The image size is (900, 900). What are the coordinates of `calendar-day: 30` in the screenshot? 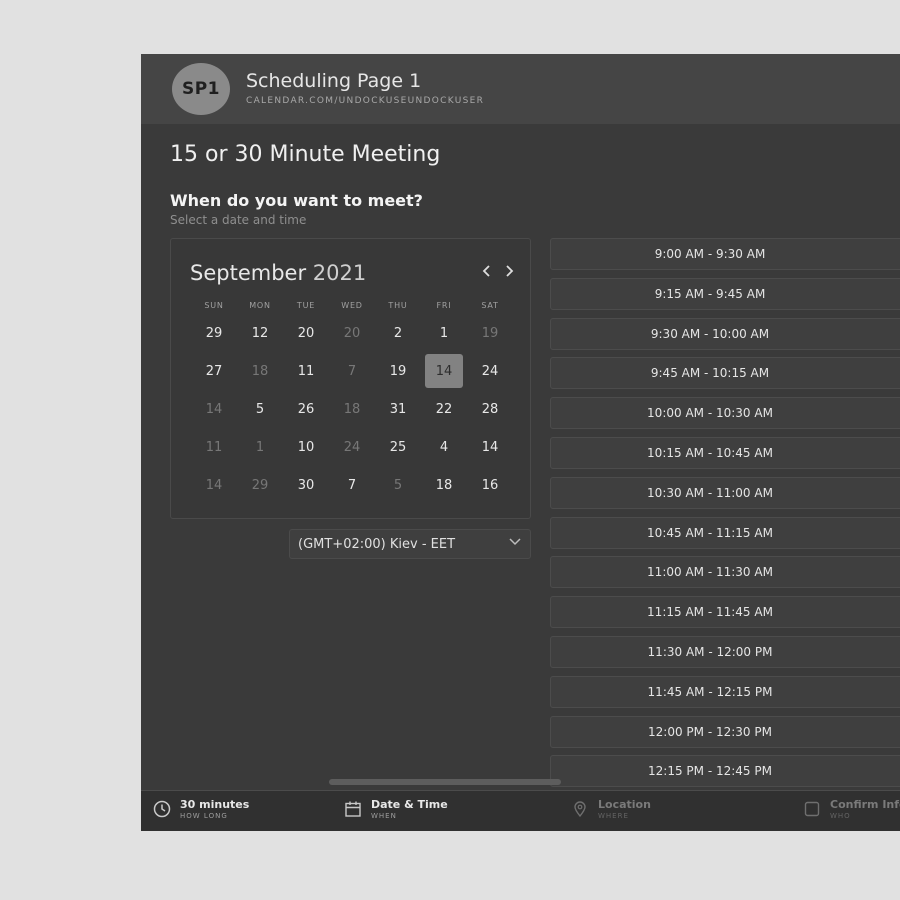 It's located at (306, 485).